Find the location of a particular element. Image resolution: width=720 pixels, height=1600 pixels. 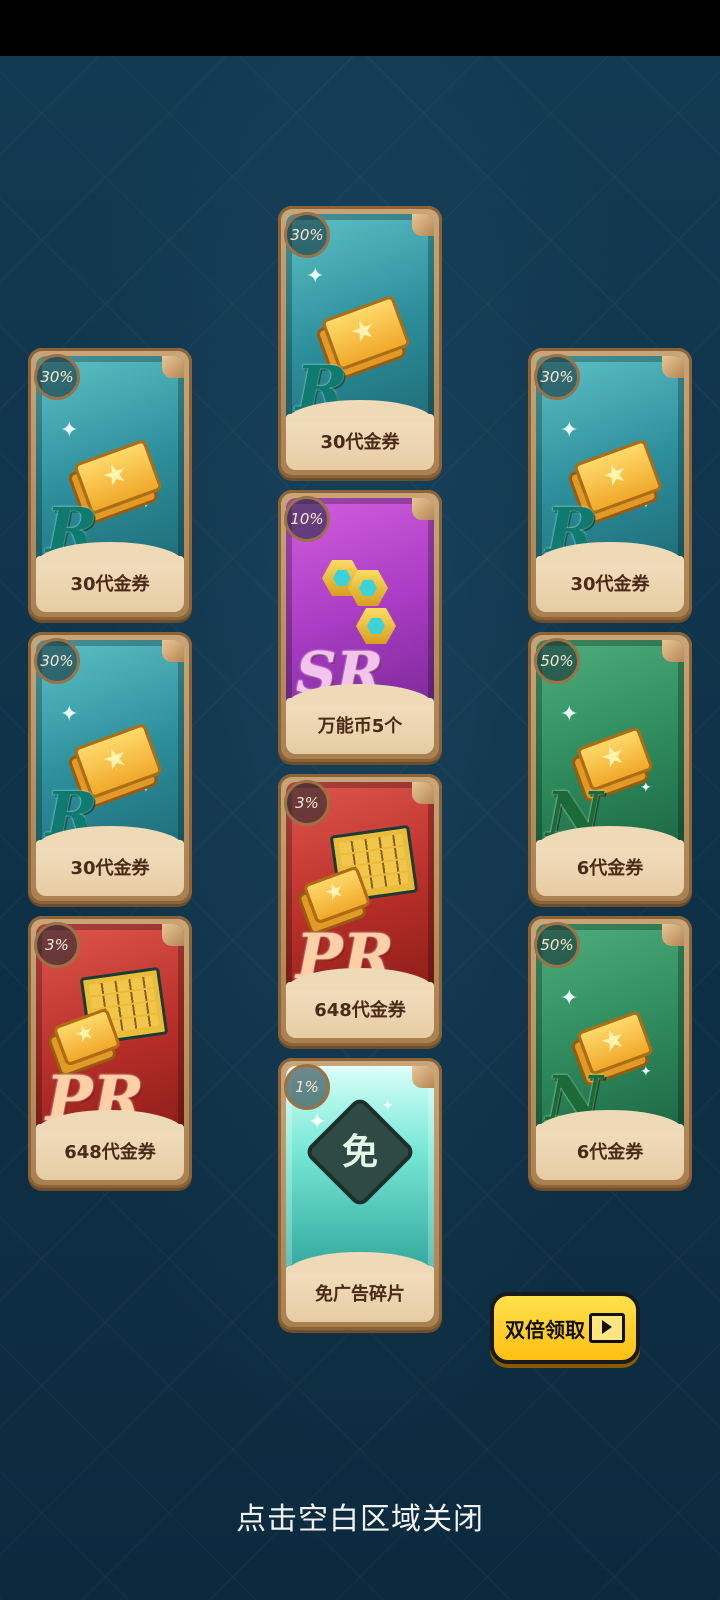

double-claim-button: 双倍领取 is located at coordinates (565, 1328).